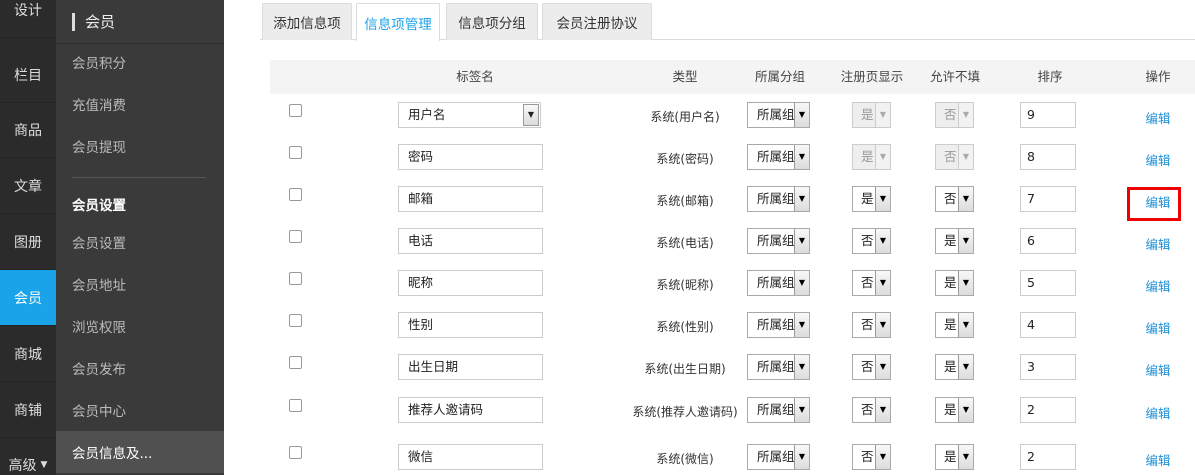 The height and width of the screenshot is (475, 1195). Describe the element at coordinates (307, 21) in the screenshot. I see `tab-0: 添加信息项` at that location.